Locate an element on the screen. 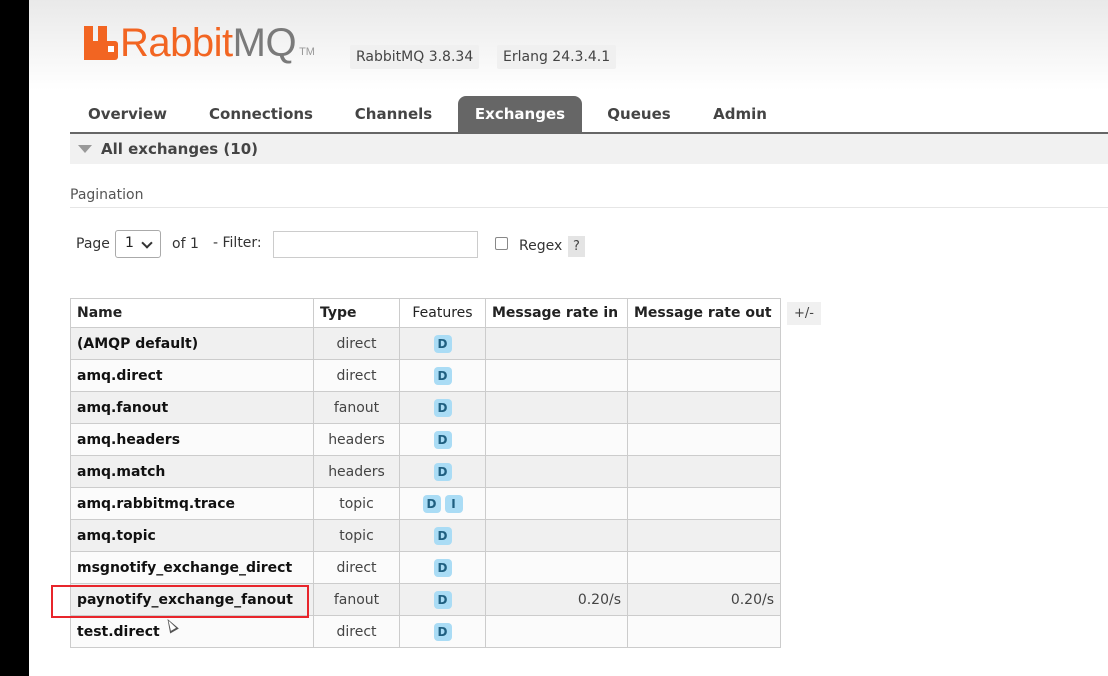  exchange-name-link: amq.headers is located at coordinates (192, 439).